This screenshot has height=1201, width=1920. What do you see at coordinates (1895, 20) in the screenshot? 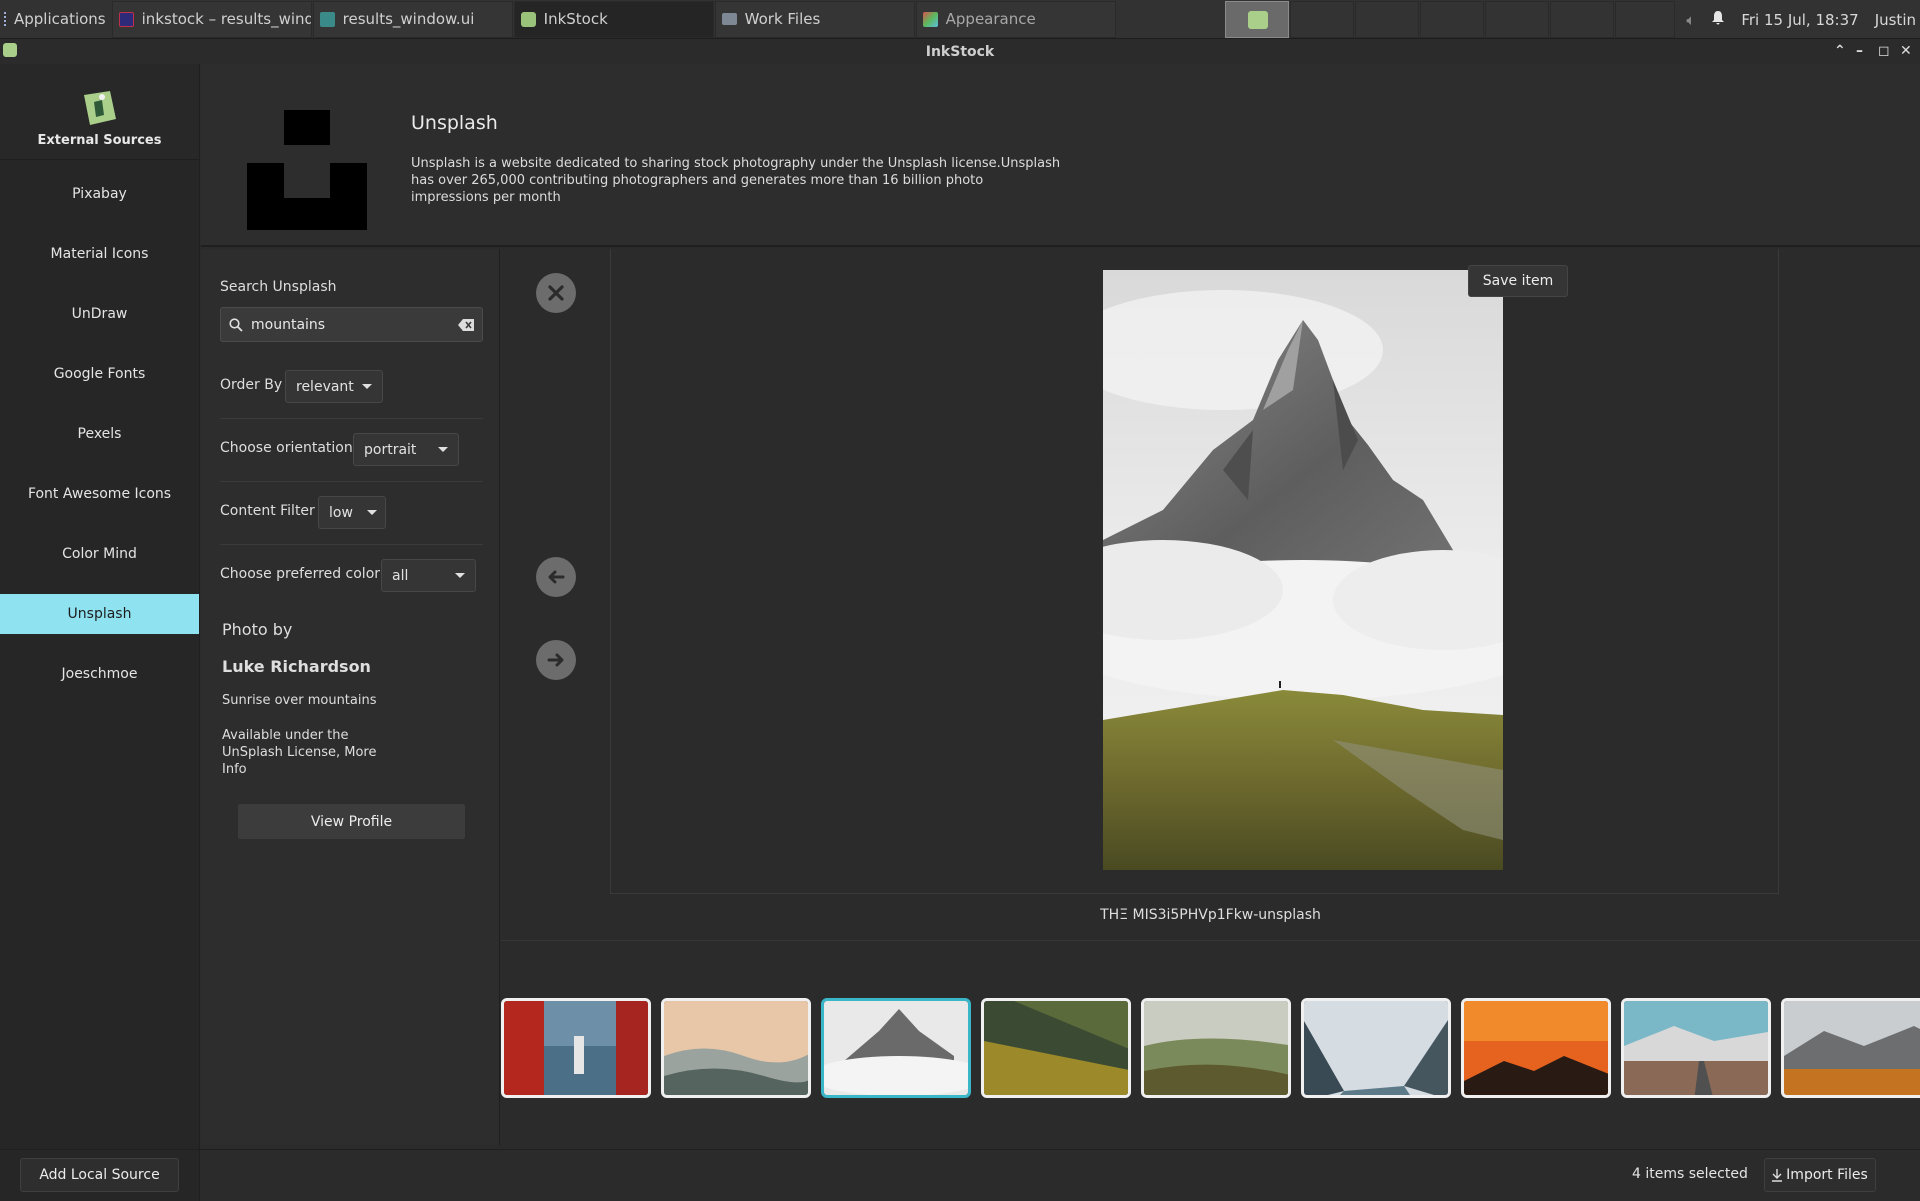
I see `user-name: Justin` at bounding box center [1895, 20].